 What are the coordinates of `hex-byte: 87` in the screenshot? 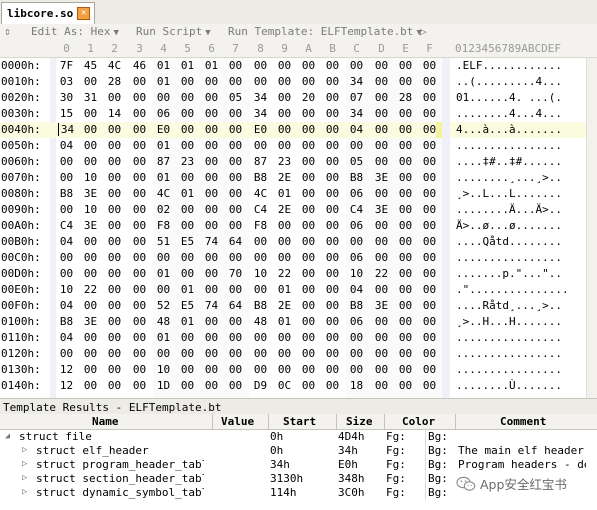 It's located at (260, 161).